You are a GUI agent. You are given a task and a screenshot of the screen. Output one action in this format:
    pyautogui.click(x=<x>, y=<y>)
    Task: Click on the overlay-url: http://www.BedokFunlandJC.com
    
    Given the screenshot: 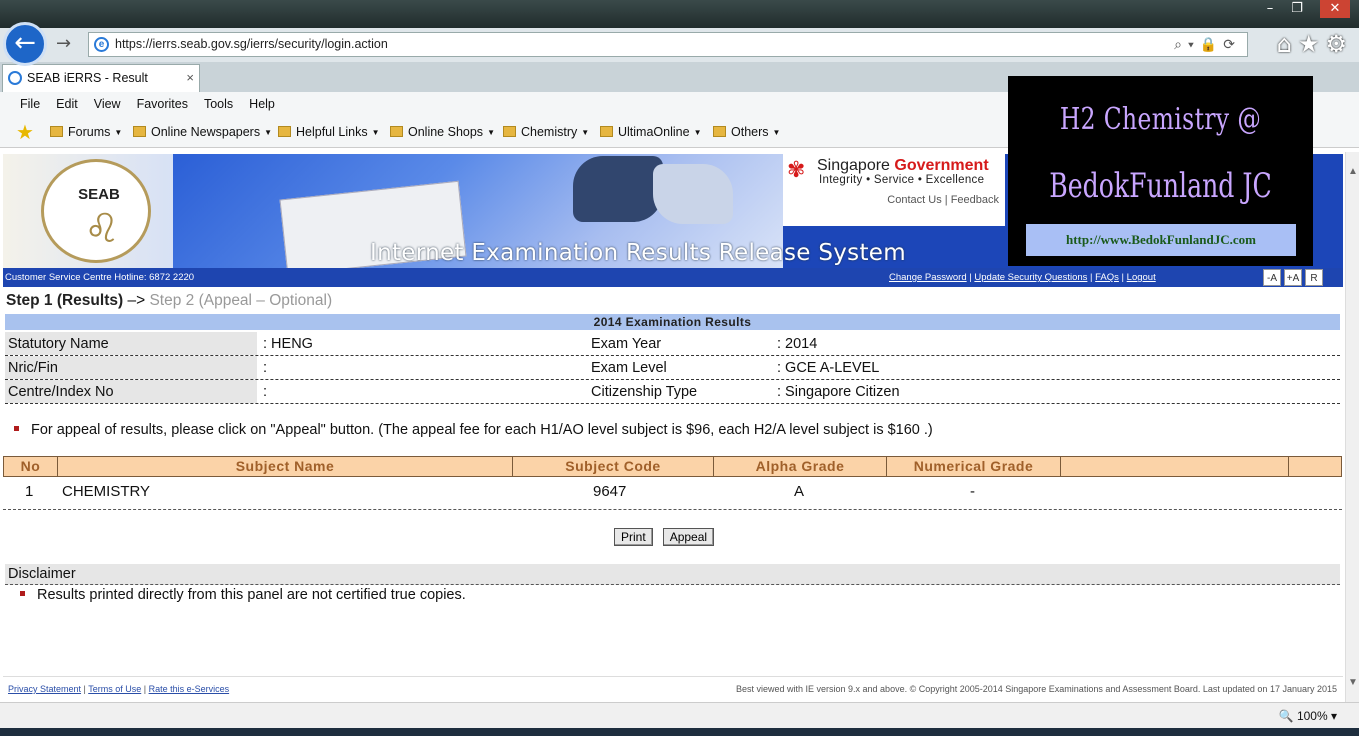 What is the action you would take?
    pyautogui.click(x=1161, y=240)
    